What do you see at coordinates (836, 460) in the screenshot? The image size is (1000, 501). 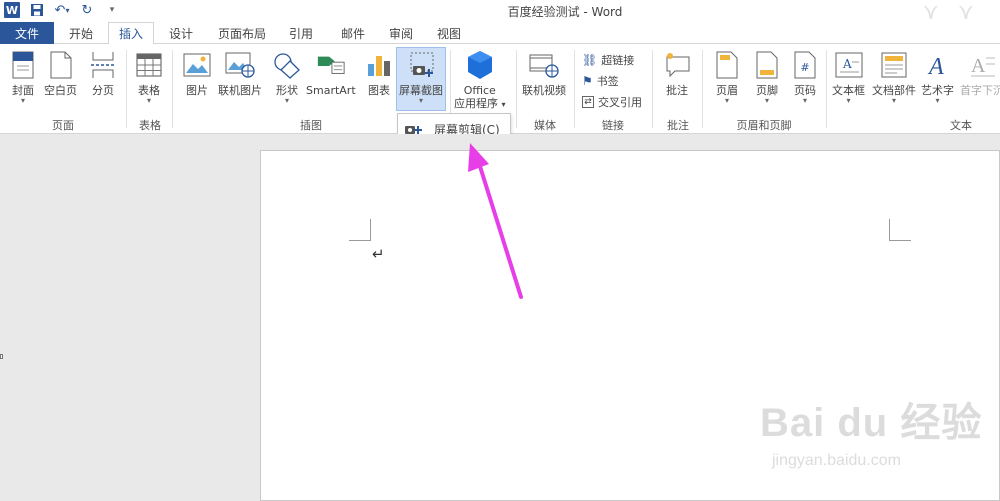 I see `watermark-sub-text: jingyan.baidu.com` at bounding box center [836, 460].